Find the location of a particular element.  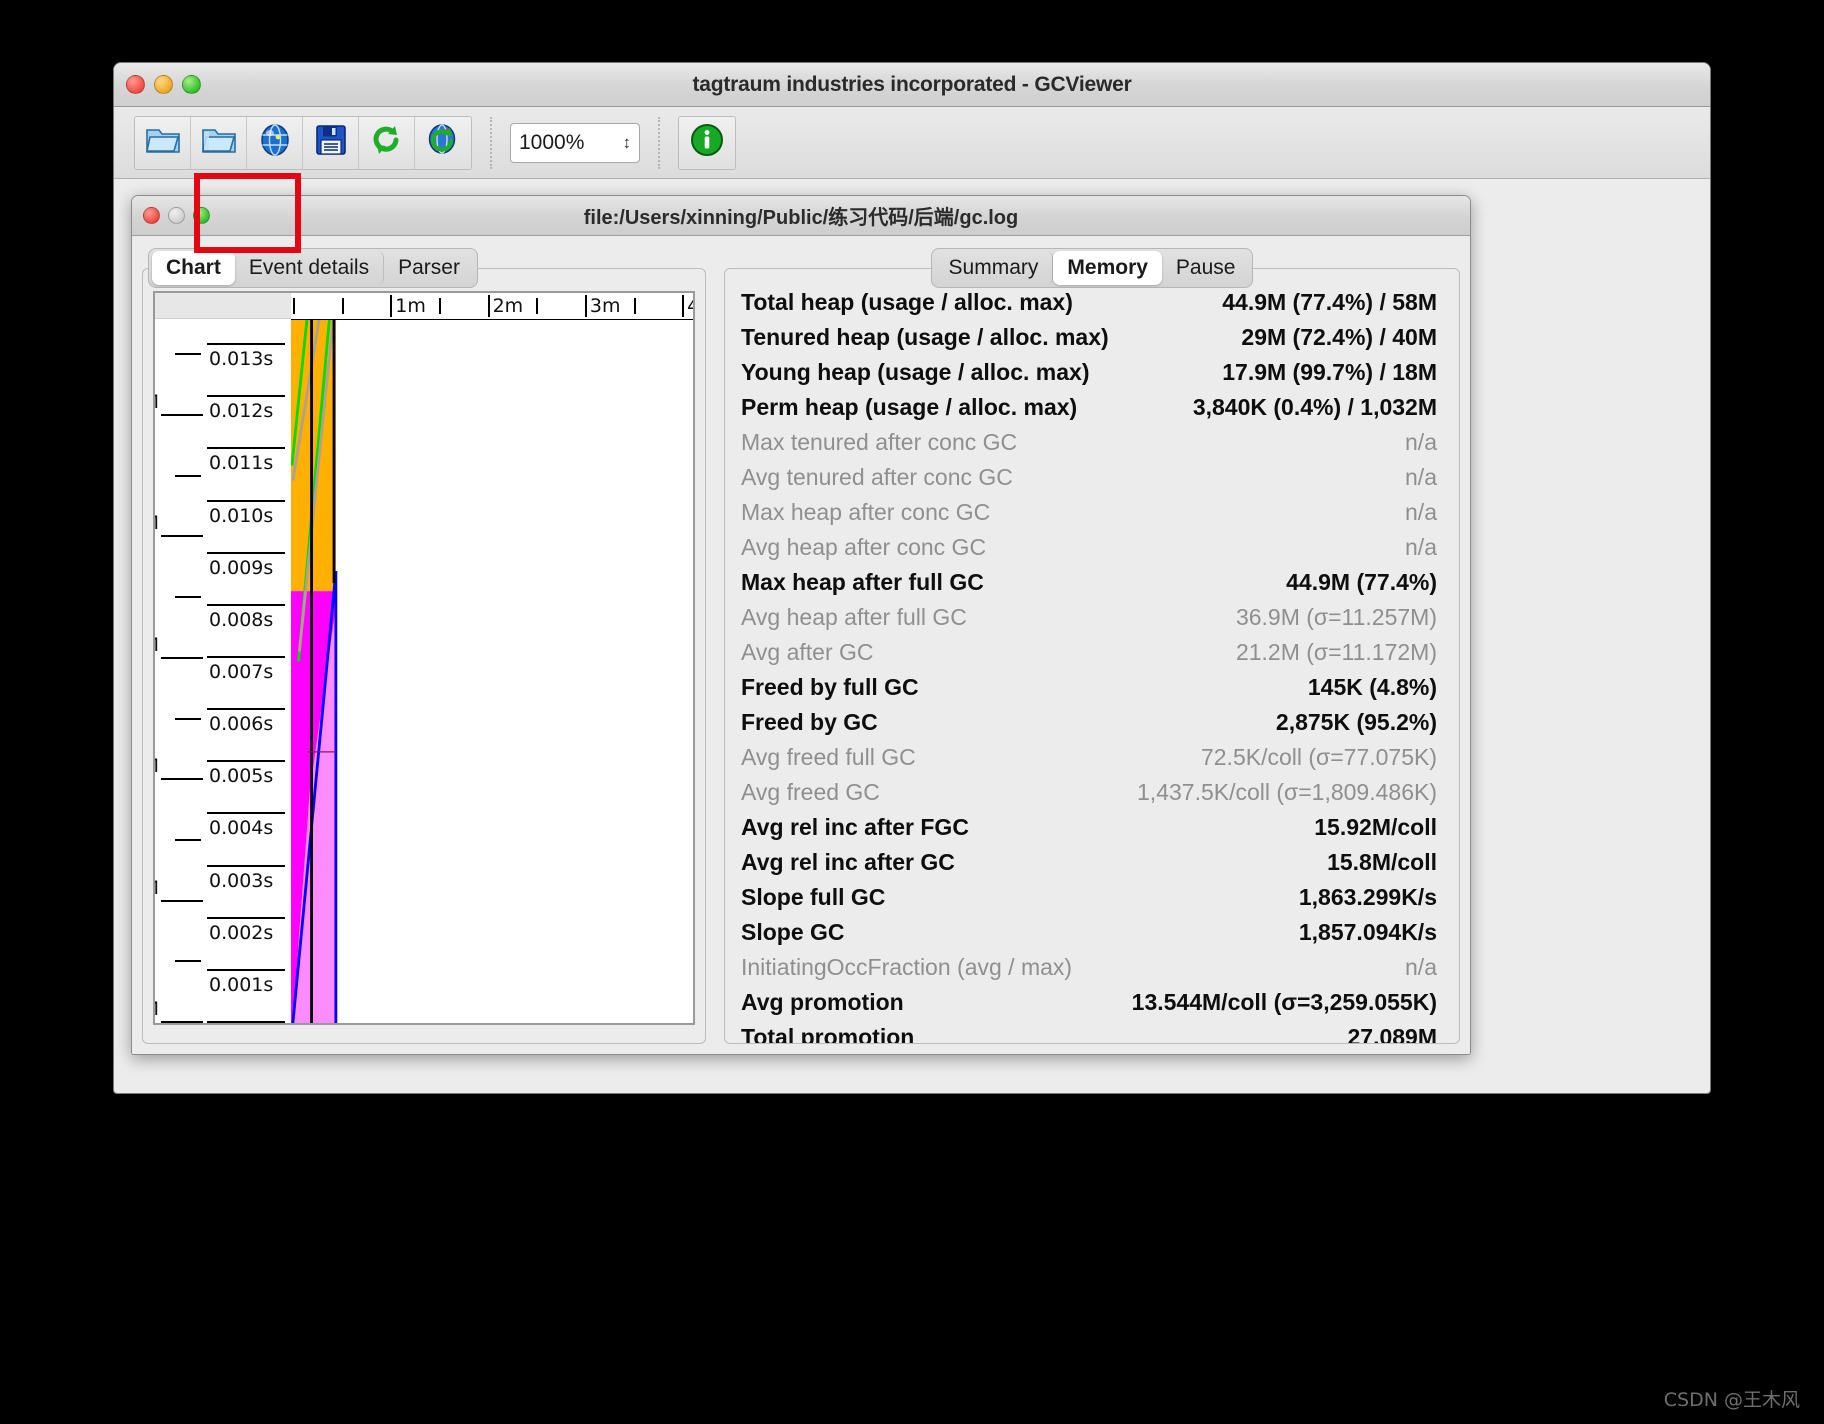

stat-value: 36.9M (σ=11.257M) is located at coordinates (1336, 617).